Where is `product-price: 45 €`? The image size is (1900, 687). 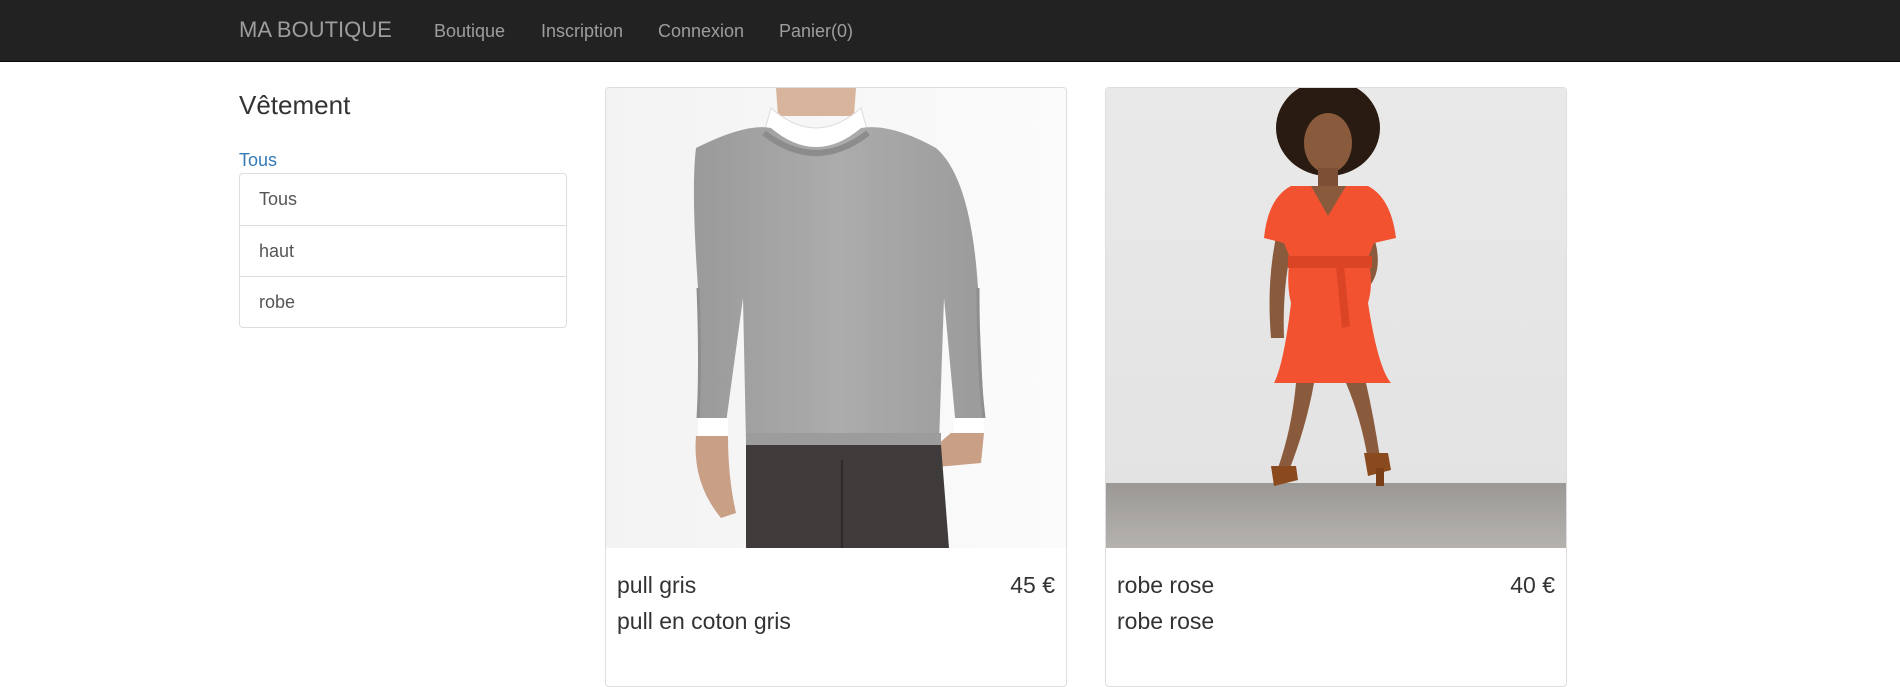 product-price: 45 € is located at coordinates (1032, 585).